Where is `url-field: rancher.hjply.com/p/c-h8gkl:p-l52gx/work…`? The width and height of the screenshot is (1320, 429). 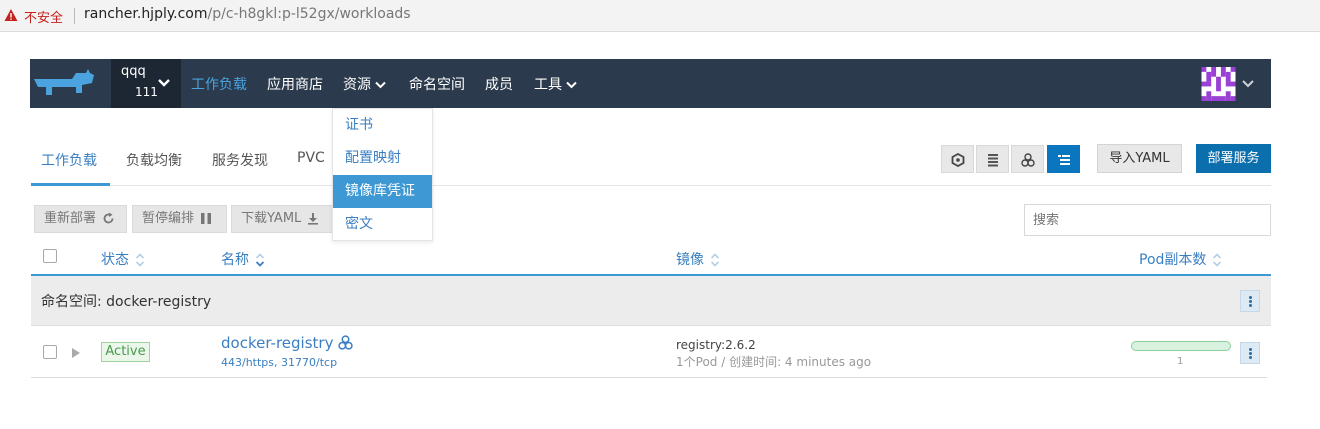
url-field: rancher.hjply.com/p/c-h8gkl:p-l52gx/work… is located at coordinates (247, 14).